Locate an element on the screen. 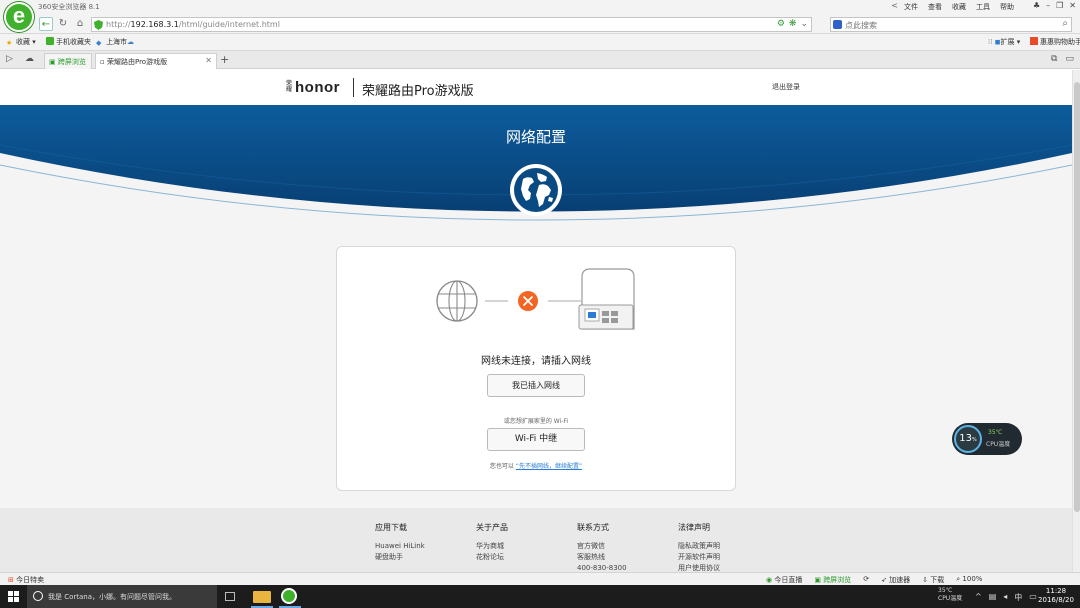 The image size is (1080, 608). cloud-icon: ☁ is located at coordinates (29, 59).